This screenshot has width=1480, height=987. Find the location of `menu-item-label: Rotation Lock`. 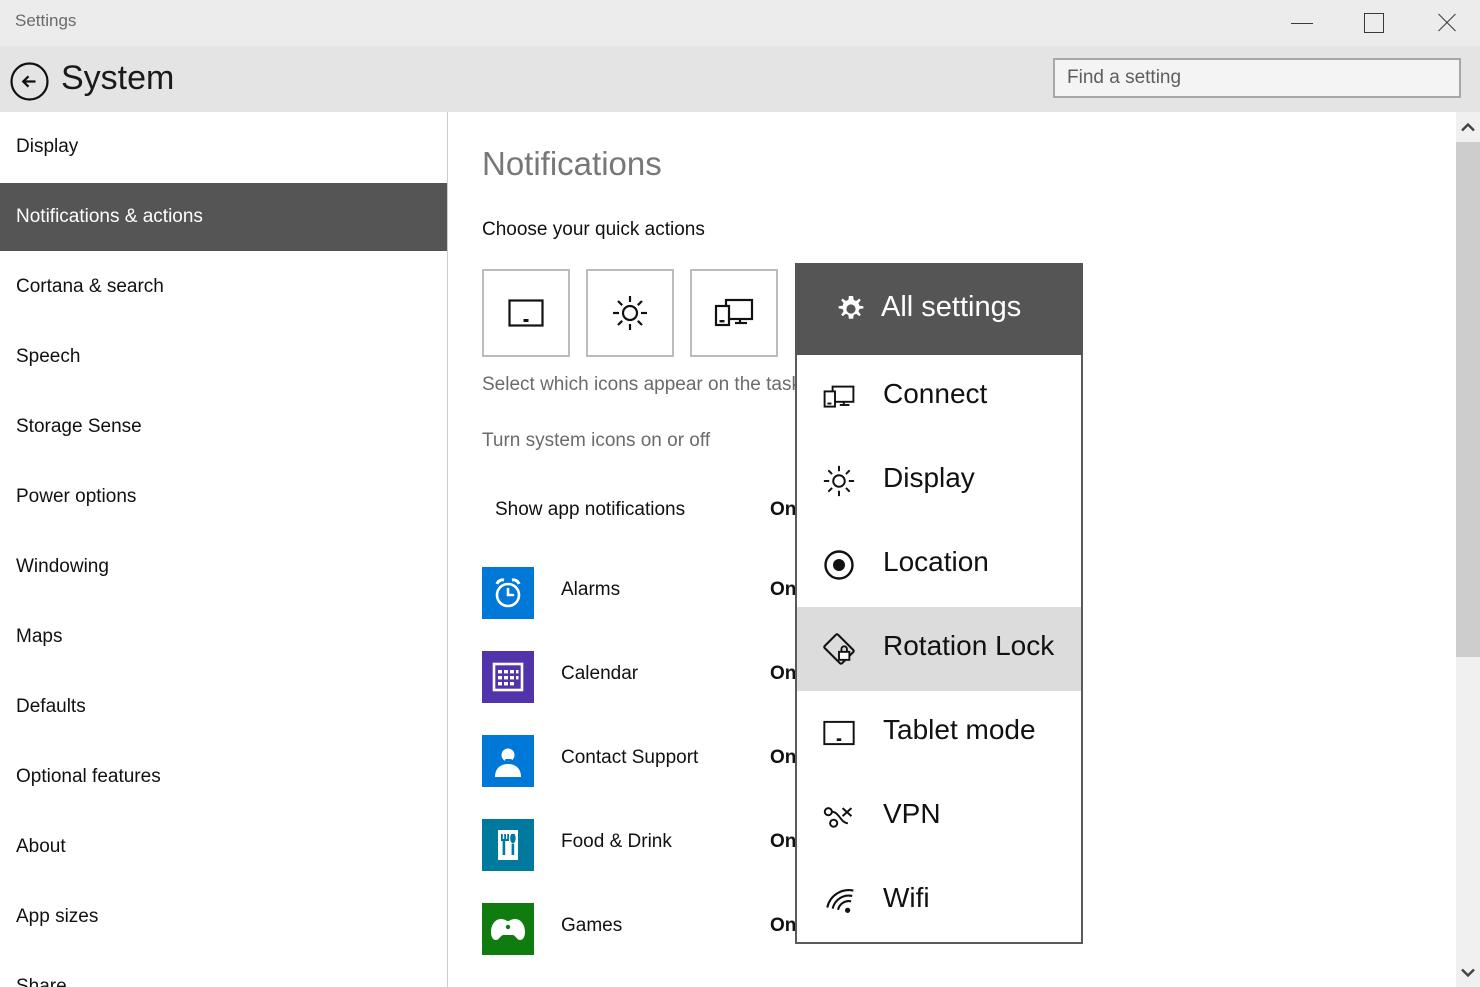

menu-item-label: Rotation Lock is located at coordinates (969, 645).